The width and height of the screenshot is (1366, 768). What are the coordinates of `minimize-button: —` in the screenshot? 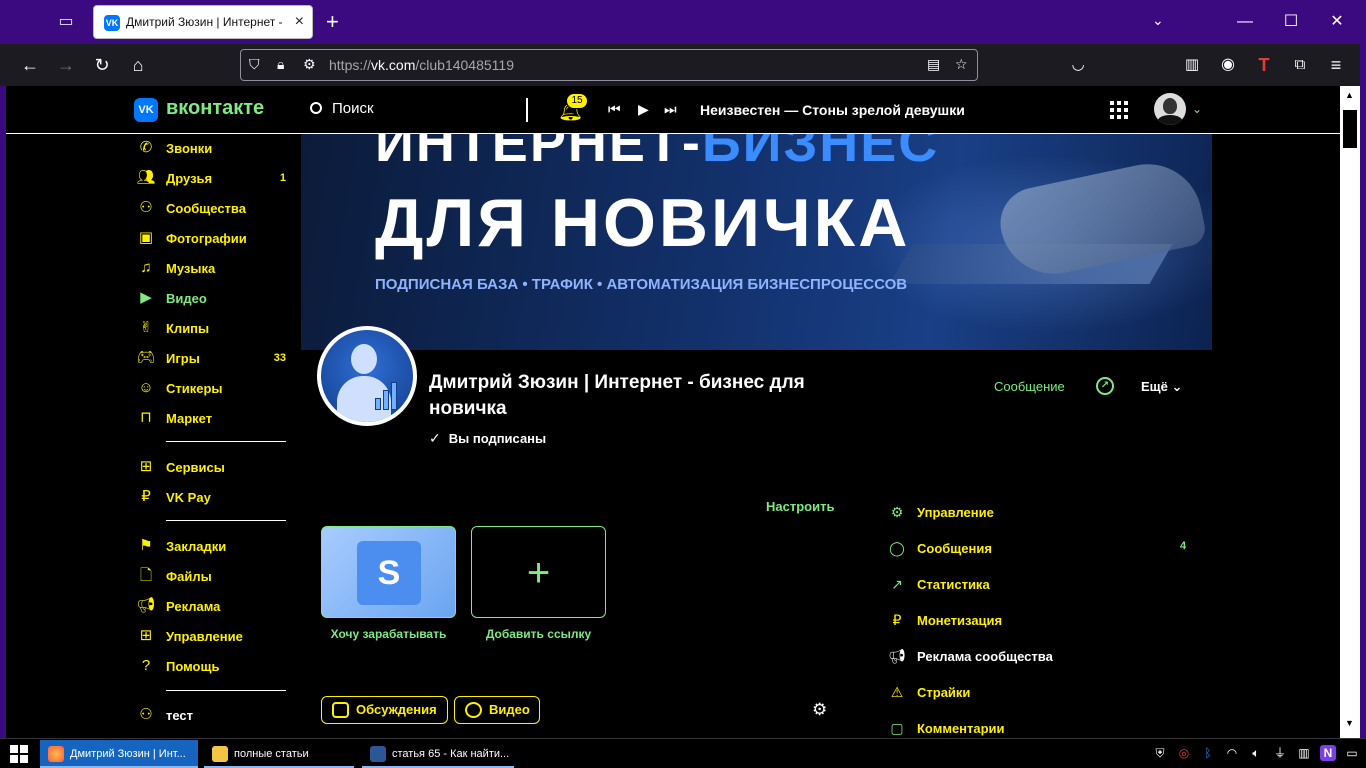 It's located at (1245, 22).